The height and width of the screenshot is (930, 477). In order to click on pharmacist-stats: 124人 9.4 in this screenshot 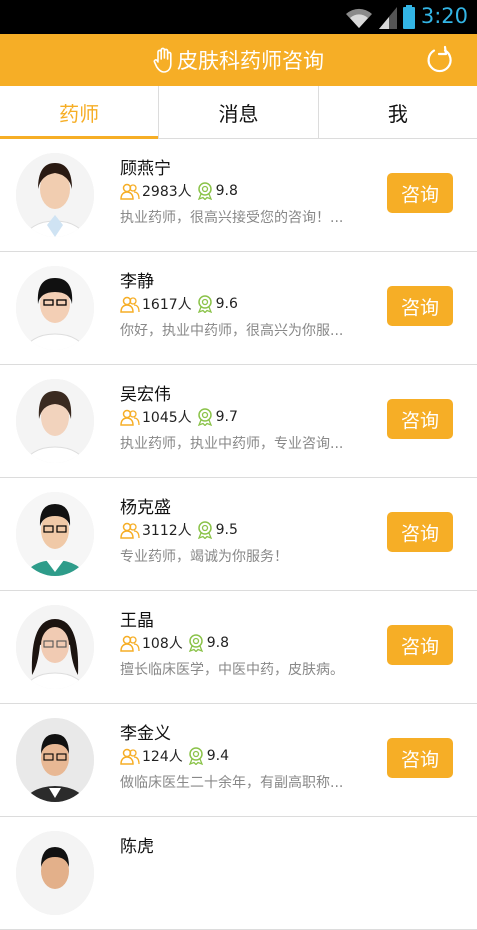, I will do `click(174, 756)`.